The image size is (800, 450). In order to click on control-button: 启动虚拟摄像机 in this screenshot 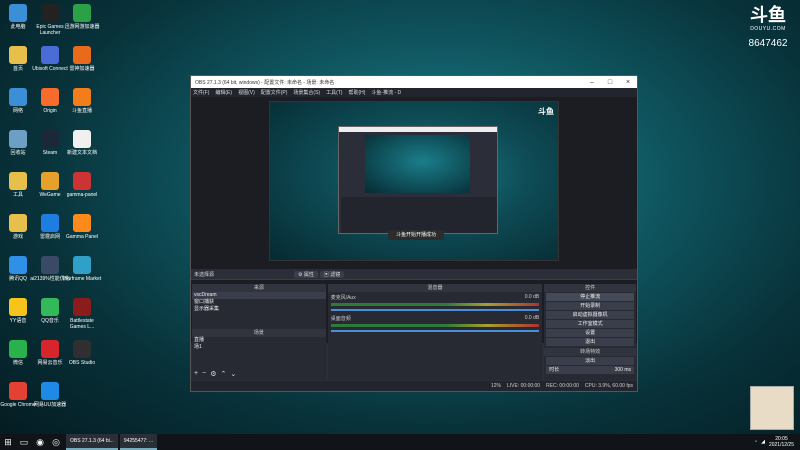, I will do `click(590, 315)`.